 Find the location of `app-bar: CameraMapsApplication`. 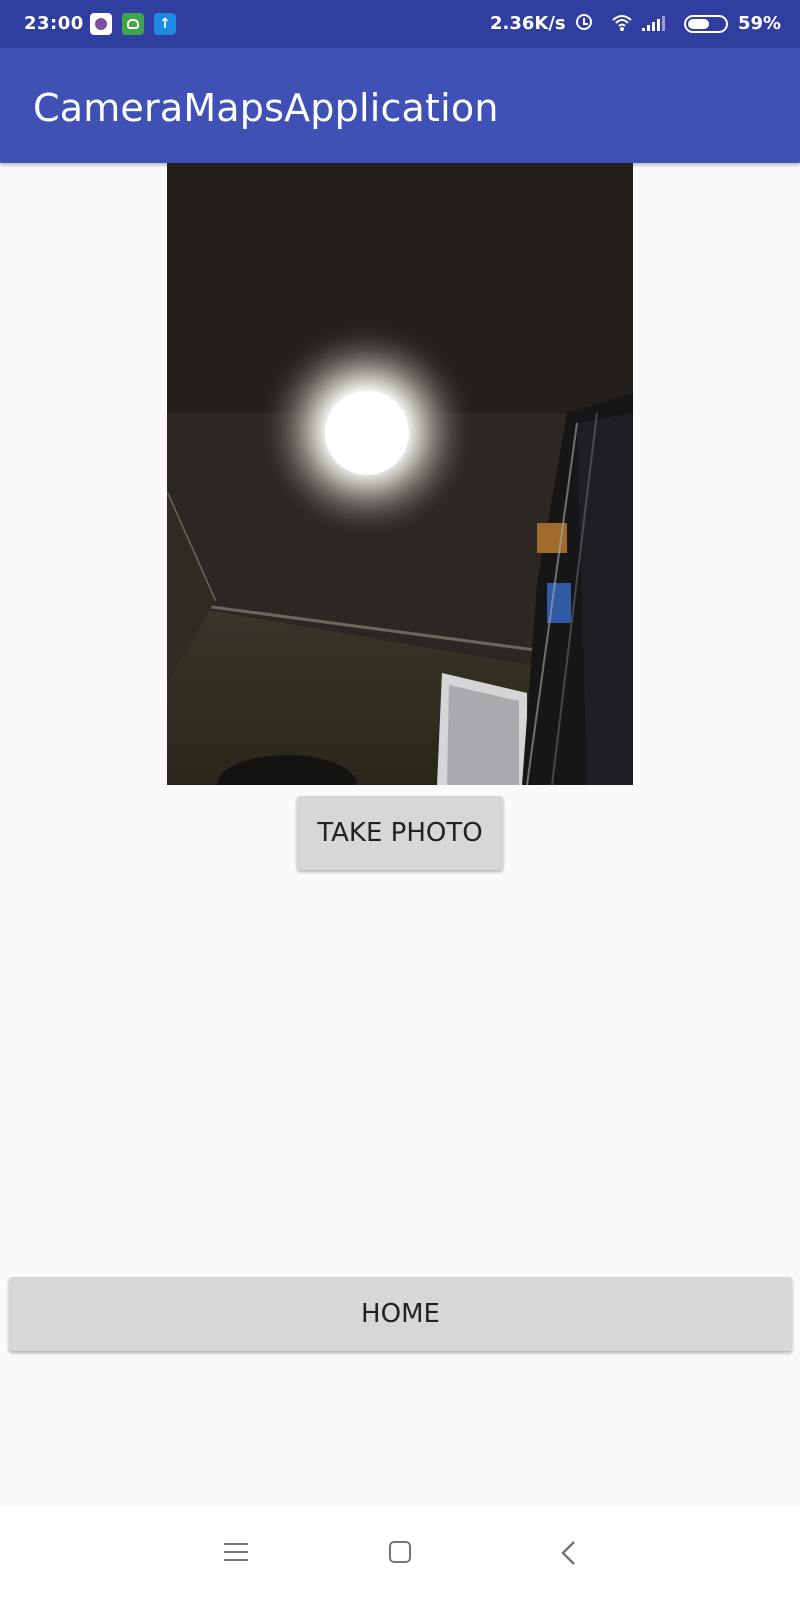

app-bar: CameraMapsApplication is located at coordinates (400, 105).